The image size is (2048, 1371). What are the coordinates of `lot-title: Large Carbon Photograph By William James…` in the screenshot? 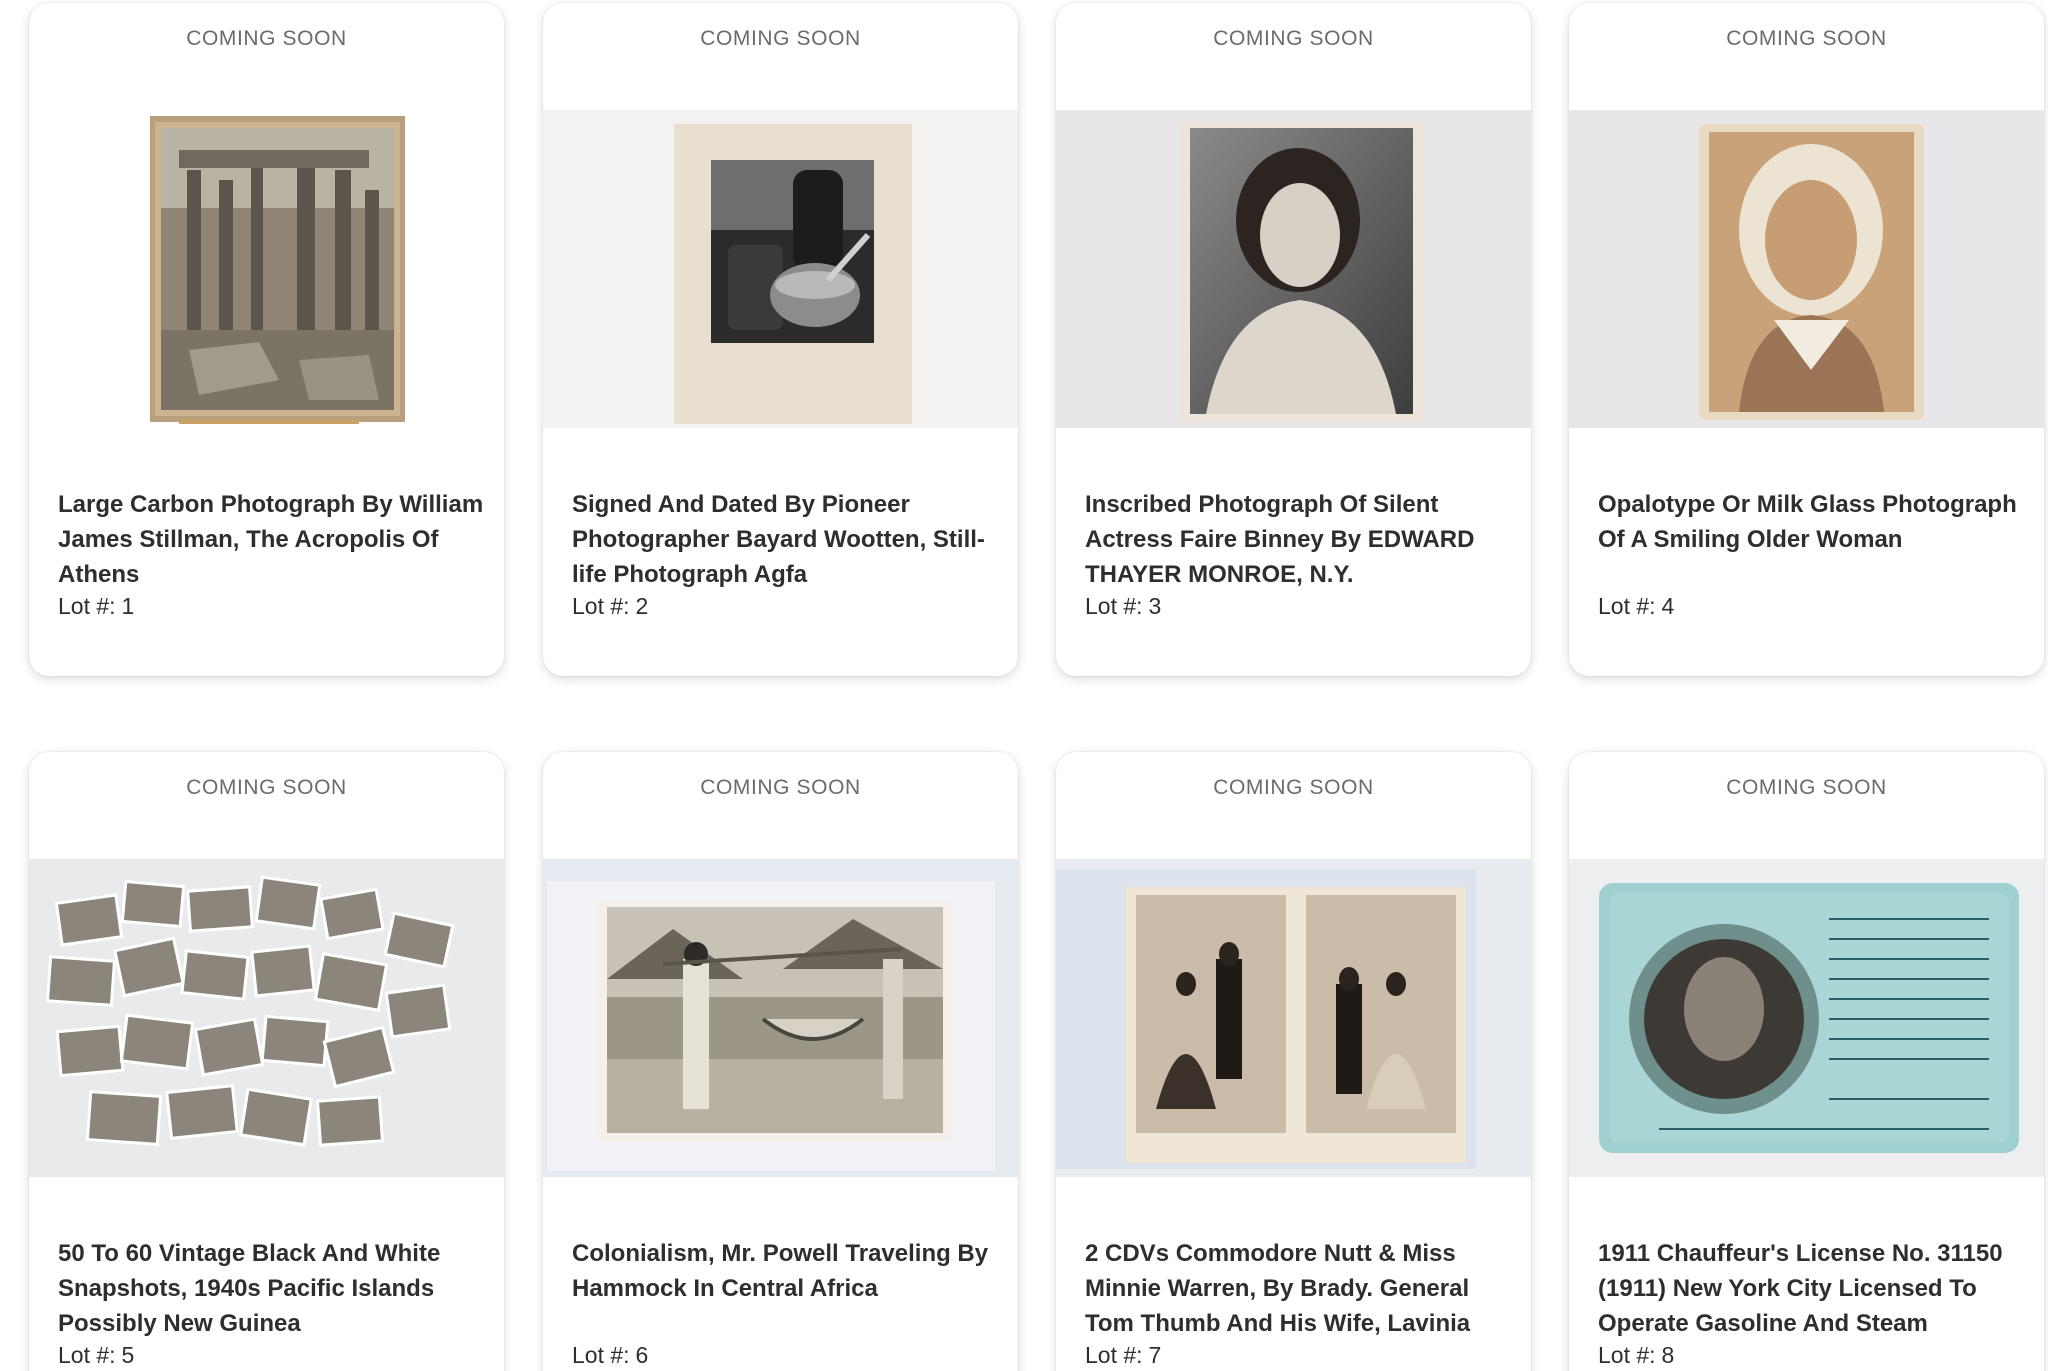 It's located at (271, 539).